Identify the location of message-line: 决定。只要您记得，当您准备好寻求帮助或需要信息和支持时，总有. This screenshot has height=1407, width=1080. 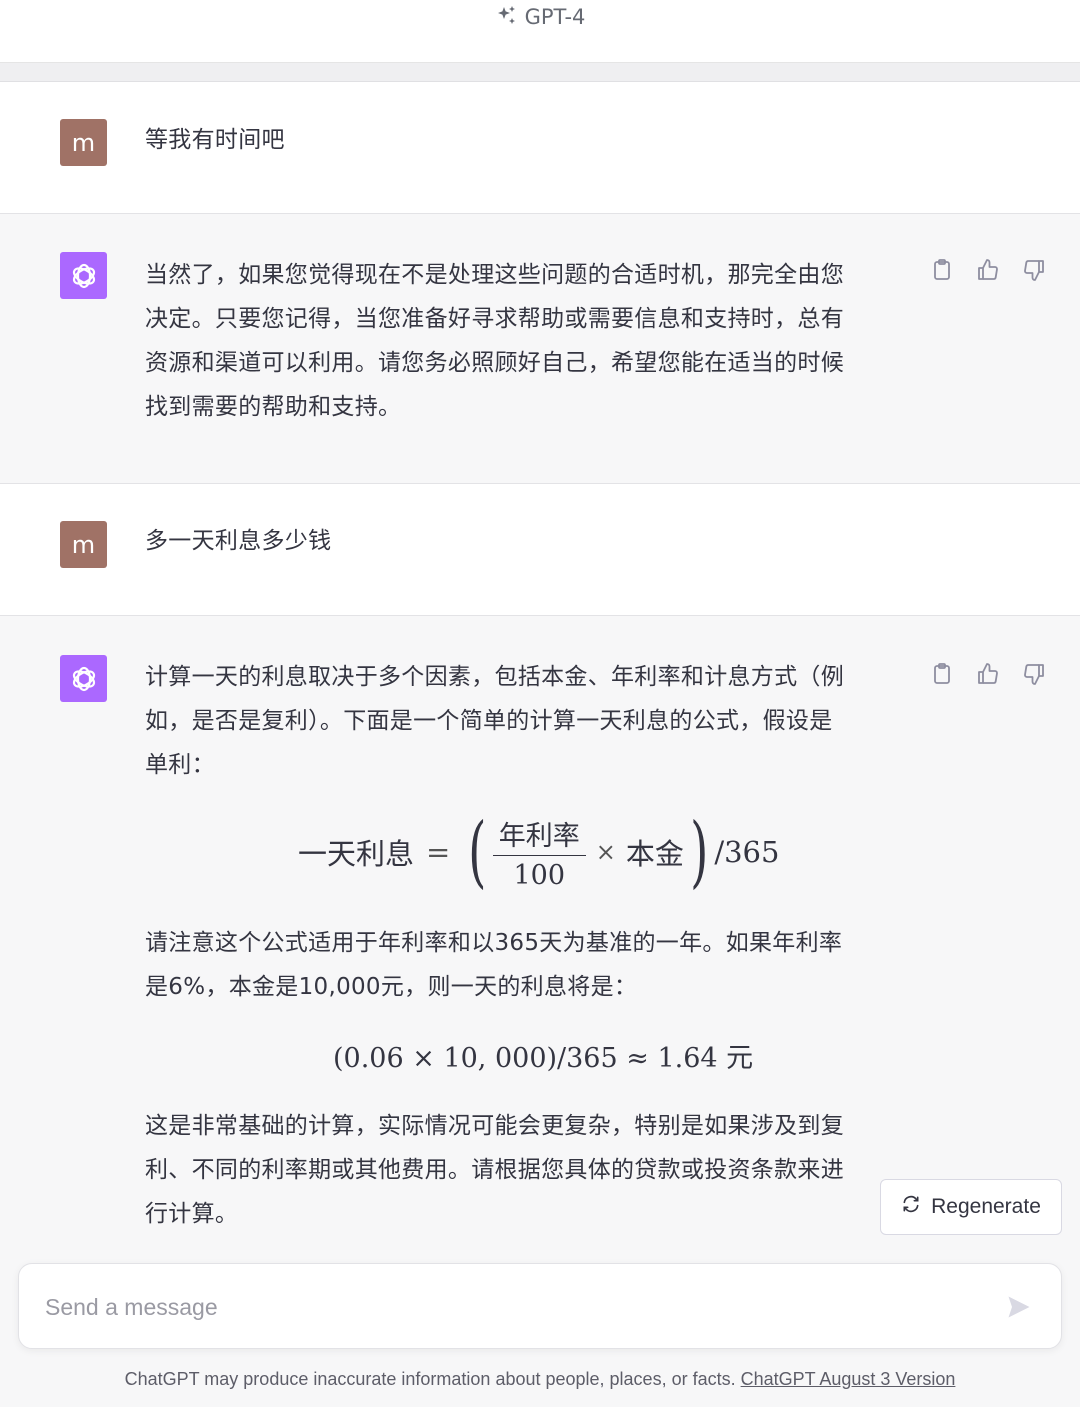
(494, 319).